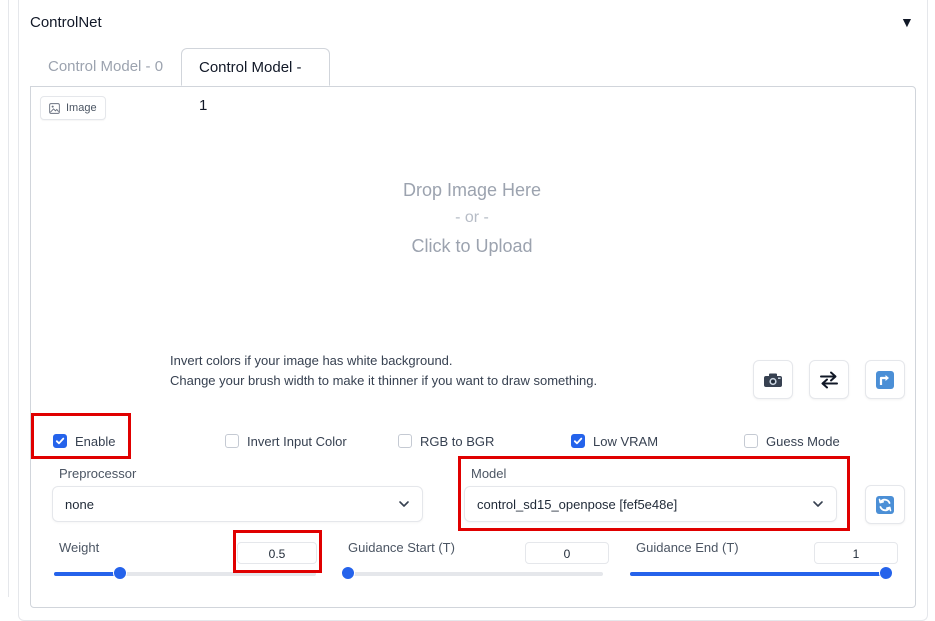 The height and width of the screenshot is (621, 935). Describe the element at coordinates (907, 22) in the screenshot. I see `collapse-triangle-icon: ▼` at that location.